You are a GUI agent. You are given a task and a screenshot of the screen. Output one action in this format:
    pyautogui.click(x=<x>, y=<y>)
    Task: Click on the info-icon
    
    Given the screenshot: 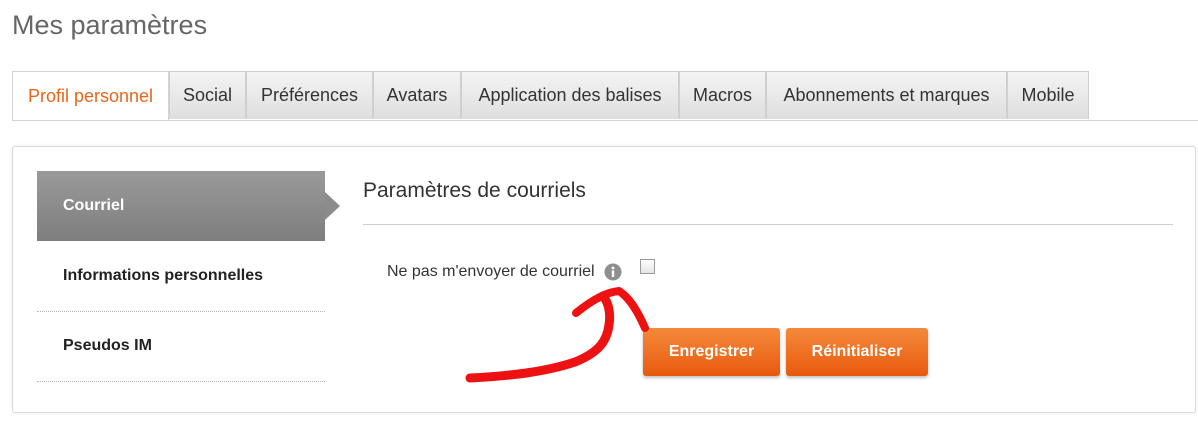 What is the action you would take?
    pyautogui.click(x=613, y=272)
    